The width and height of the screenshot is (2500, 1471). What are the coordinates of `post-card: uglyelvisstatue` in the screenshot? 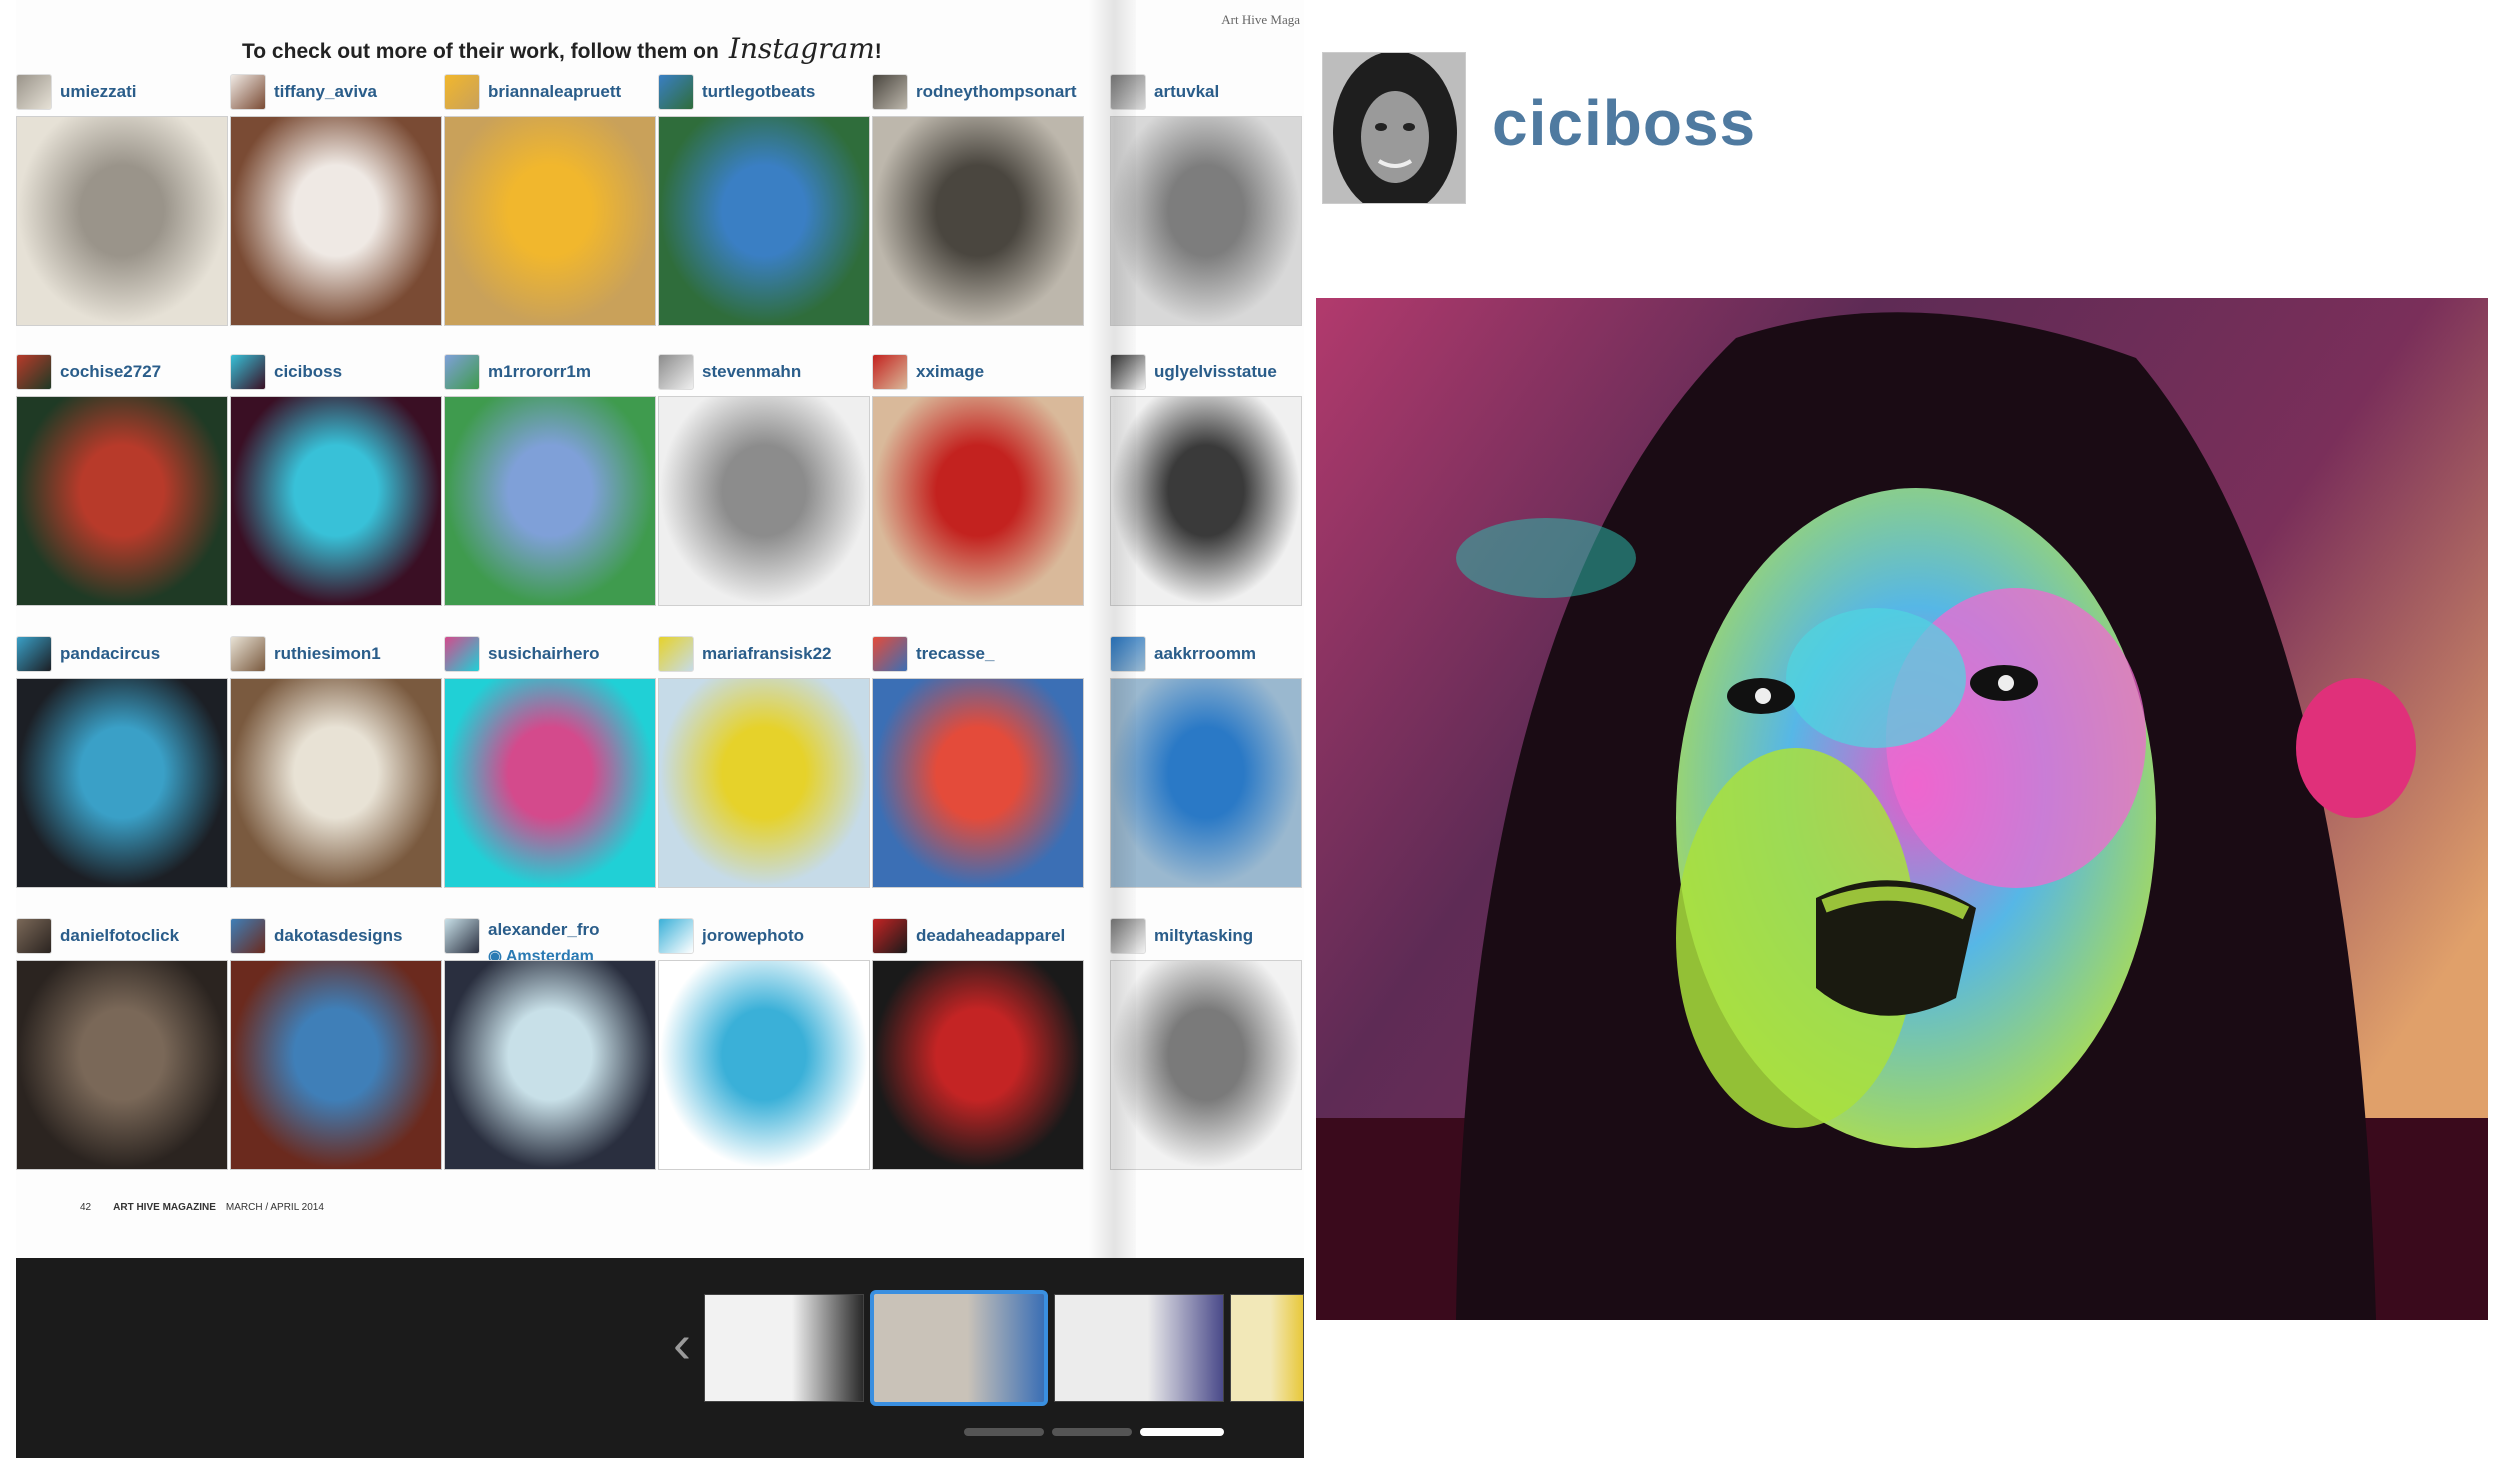 It's located at (1206, 478).